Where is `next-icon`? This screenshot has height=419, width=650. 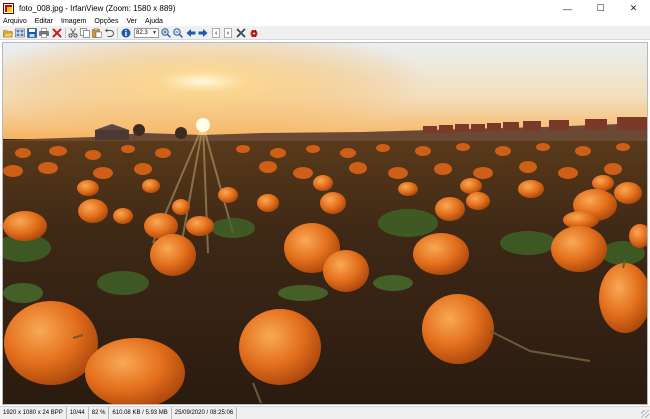
next-icon is located at coordinates (203, 33).